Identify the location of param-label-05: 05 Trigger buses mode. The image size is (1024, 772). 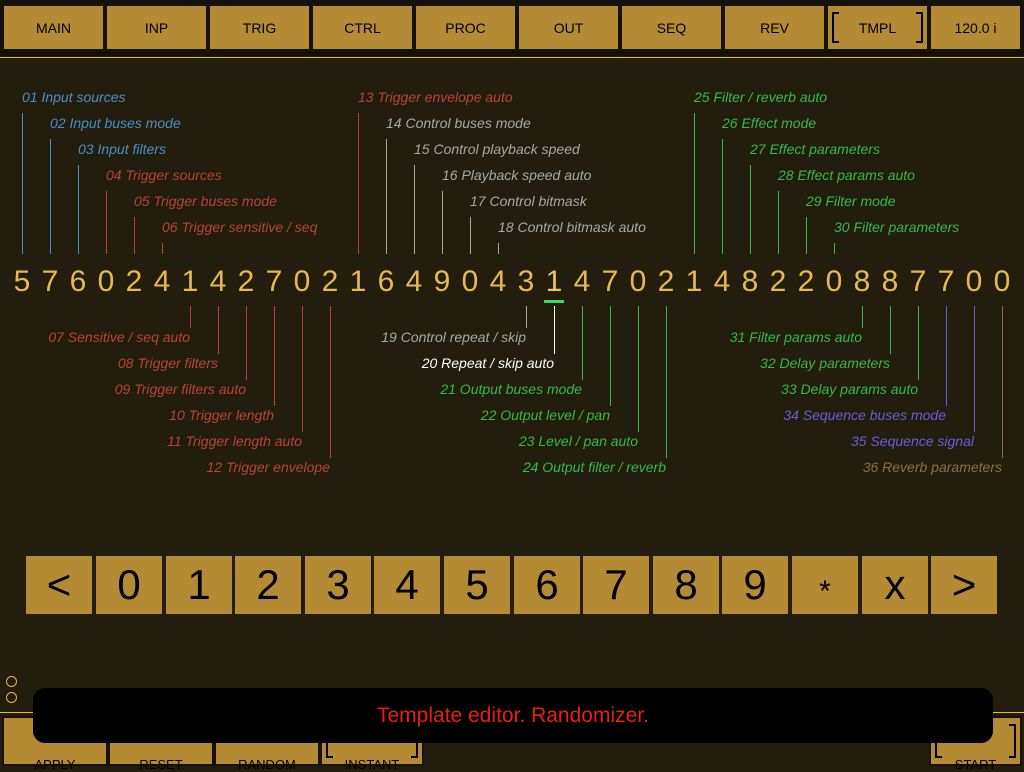
(205, 201).